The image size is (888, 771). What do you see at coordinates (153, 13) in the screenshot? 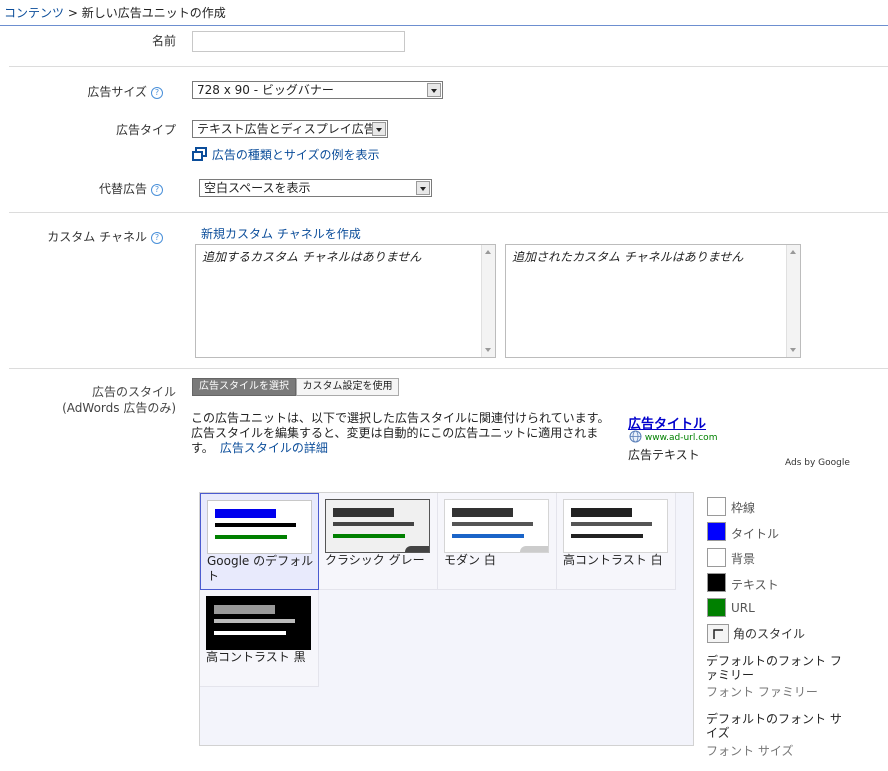
I see `breadcrumb-current: 新しい広告ユニットの作成` at bounding box center [153, 13].